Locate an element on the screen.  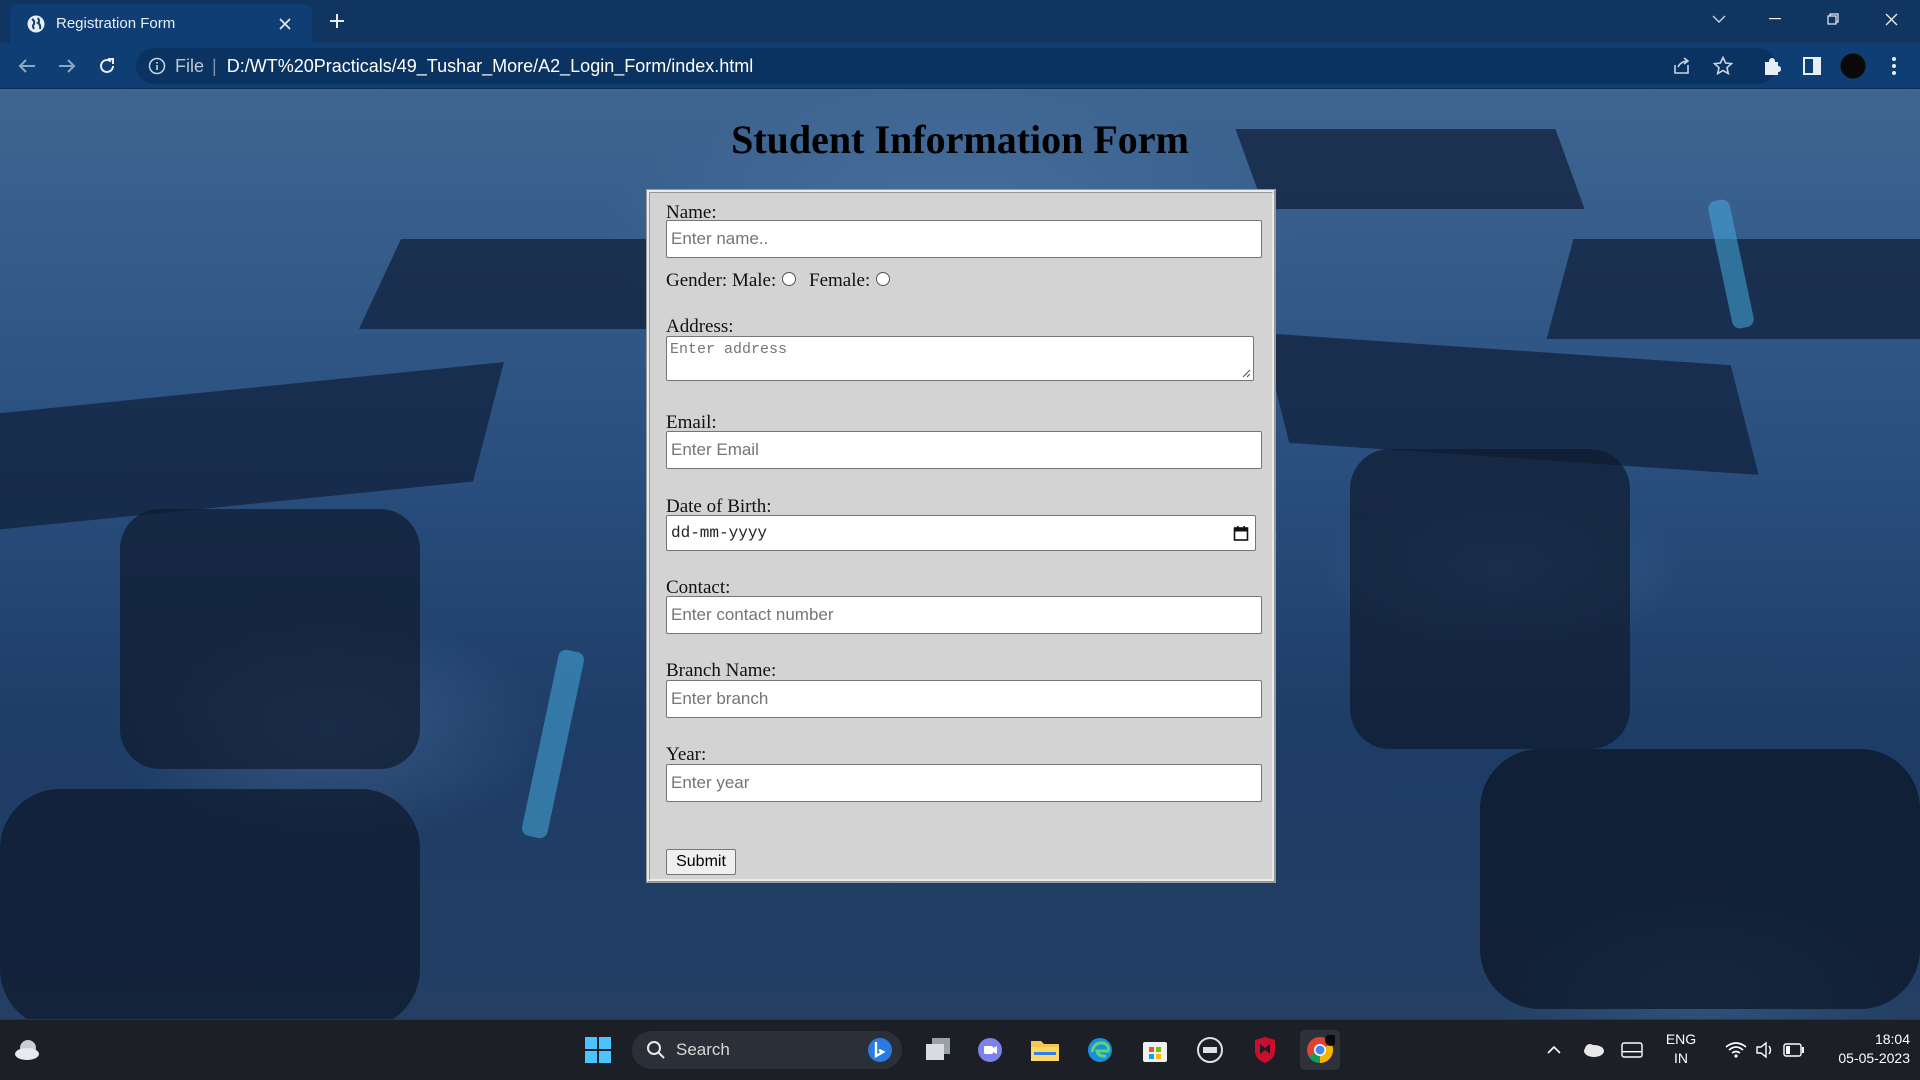
quick-settings-button is located at coordinates (1765, 1050).